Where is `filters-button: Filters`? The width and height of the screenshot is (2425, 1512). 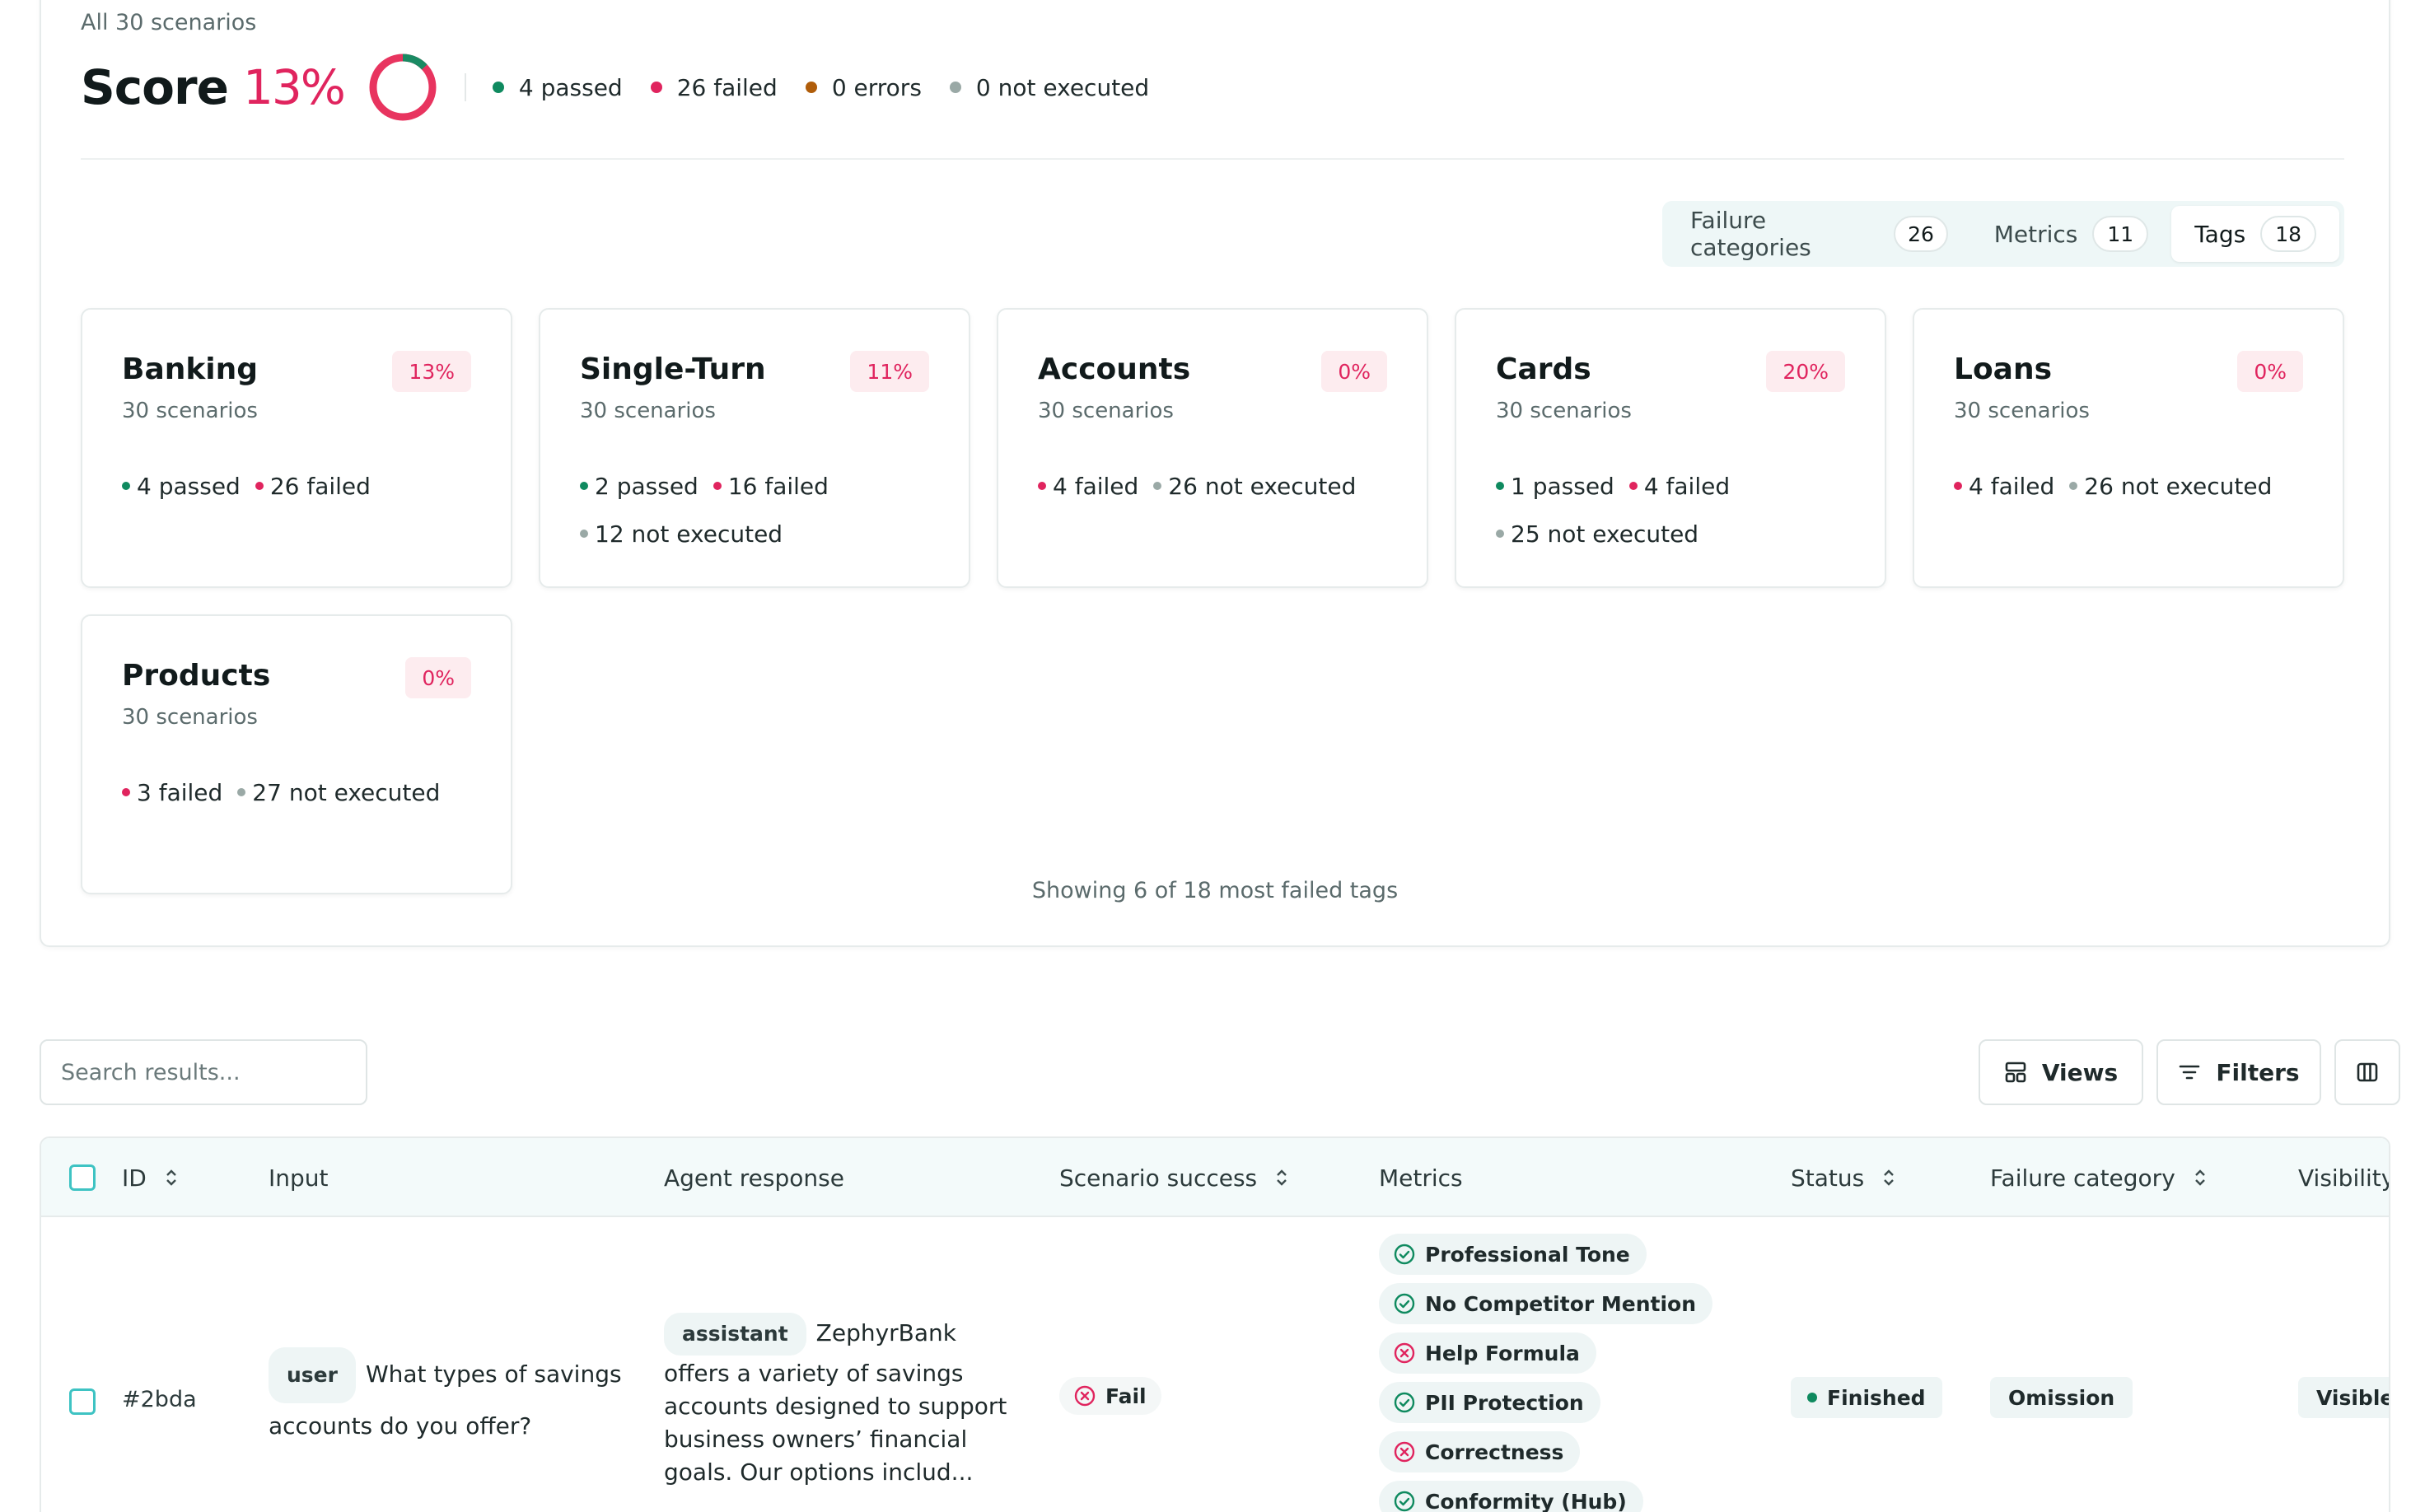
filters-button: Filters is located at coordinates (2239, 1072).